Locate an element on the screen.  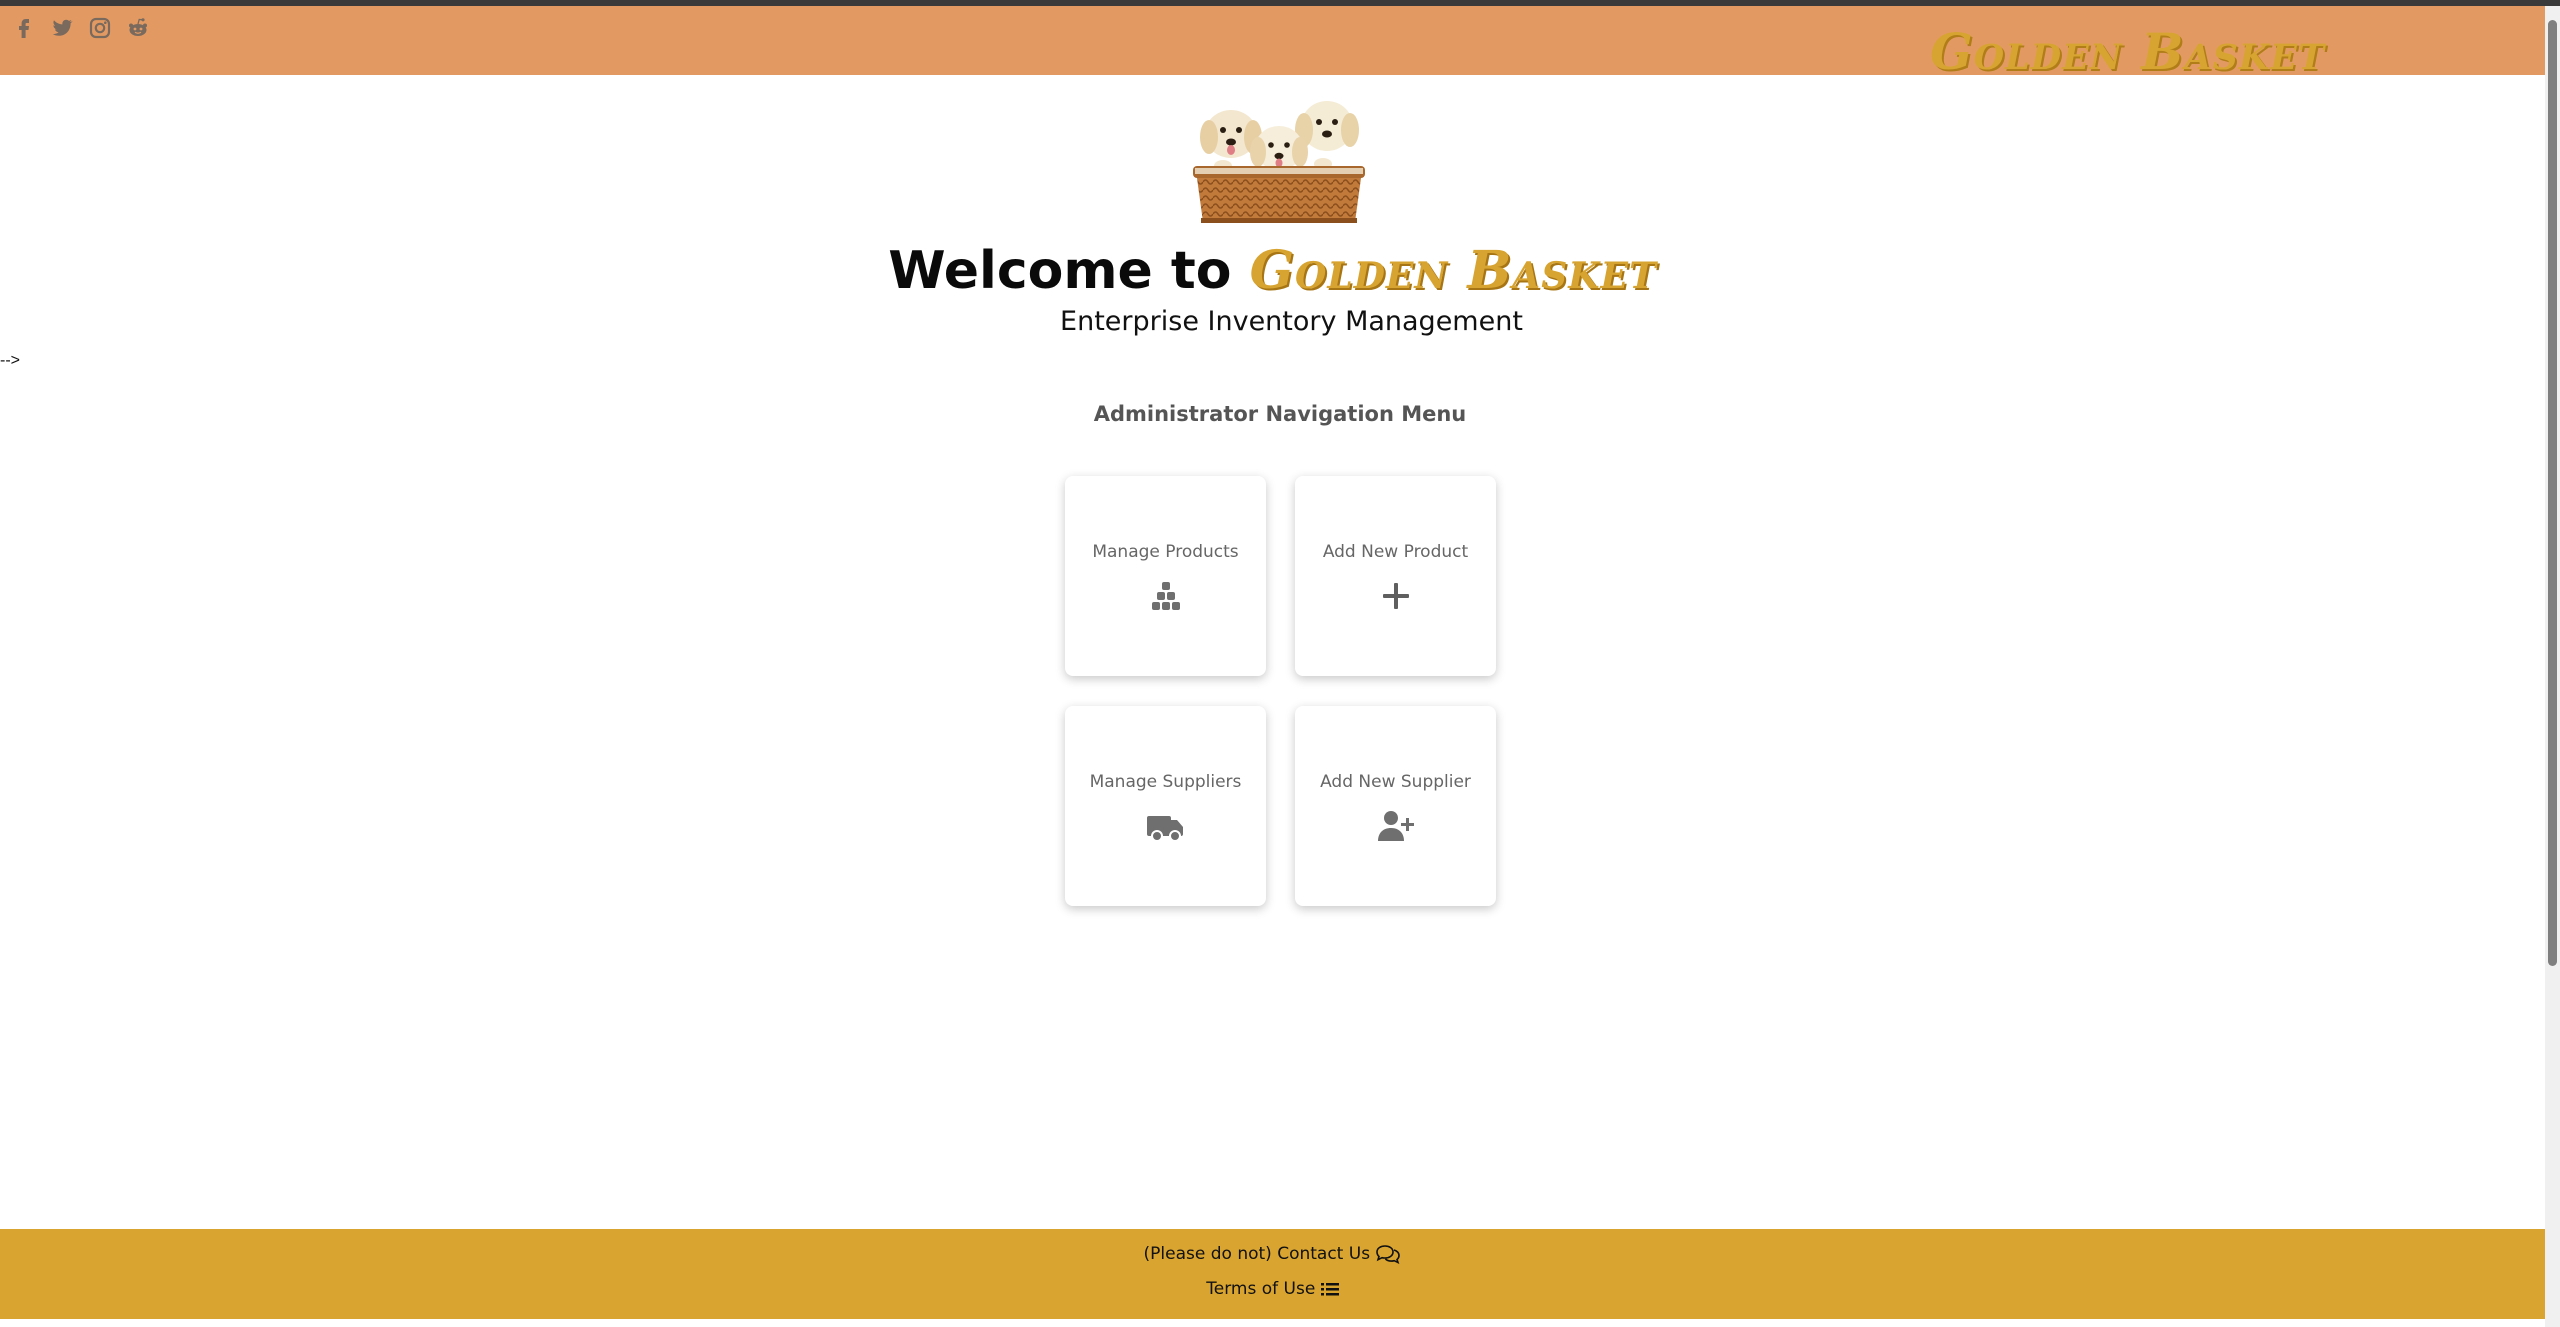
welcome-heading: Welcome to Golden Basket is located at coordinates (1272, 270).